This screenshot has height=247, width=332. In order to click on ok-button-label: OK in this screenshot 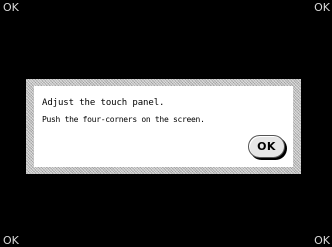, I will do `click(266, 146)`.